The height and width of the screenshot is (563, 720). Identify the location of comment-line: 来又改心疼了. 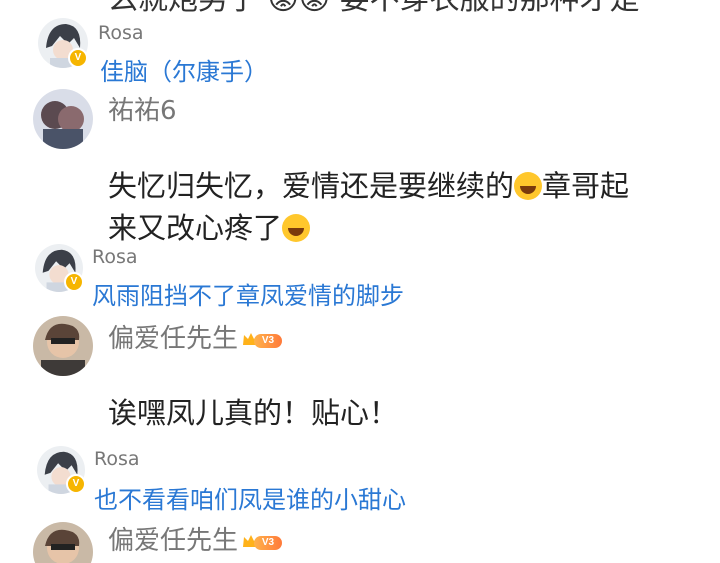
(195, 228).